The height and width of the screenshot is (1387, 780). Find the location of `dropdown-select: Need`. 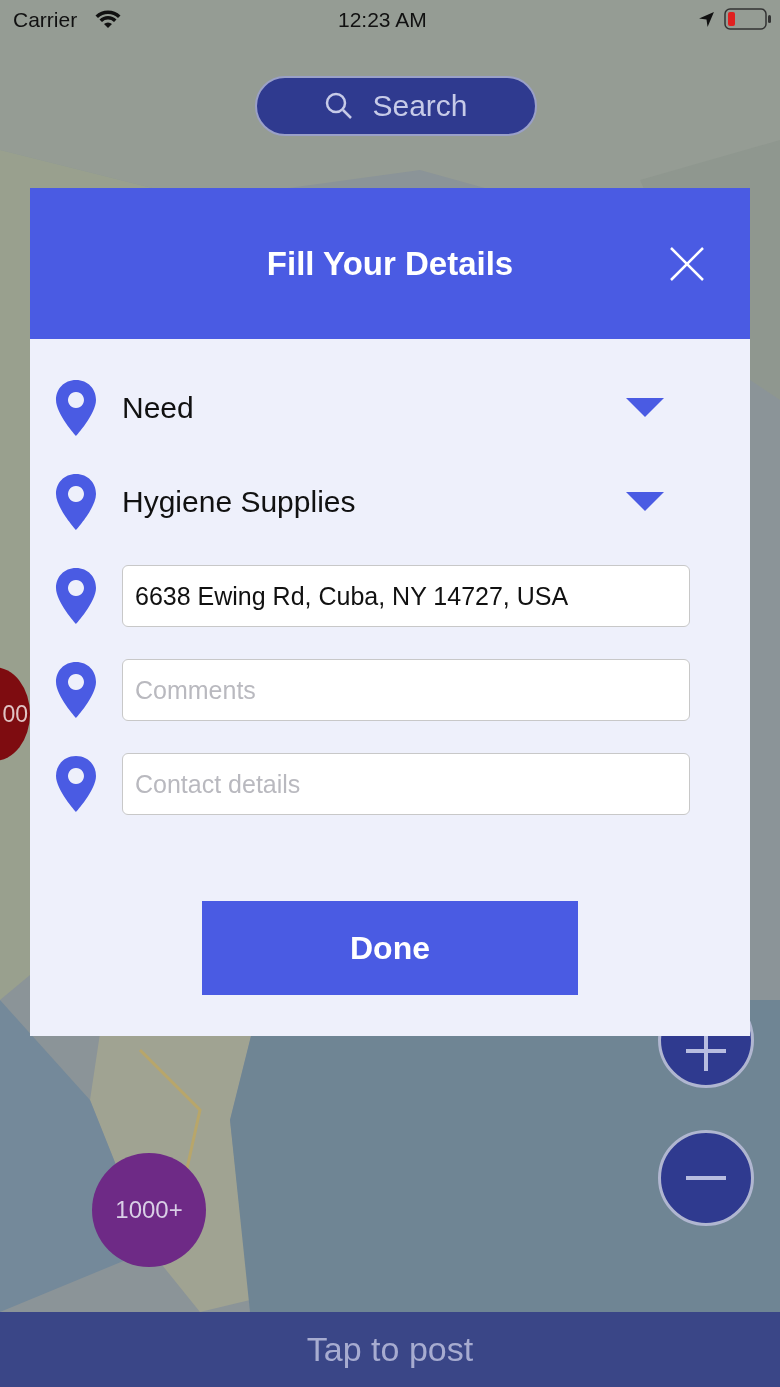

dropdown-select: Need is located at coordinates (406, 408).